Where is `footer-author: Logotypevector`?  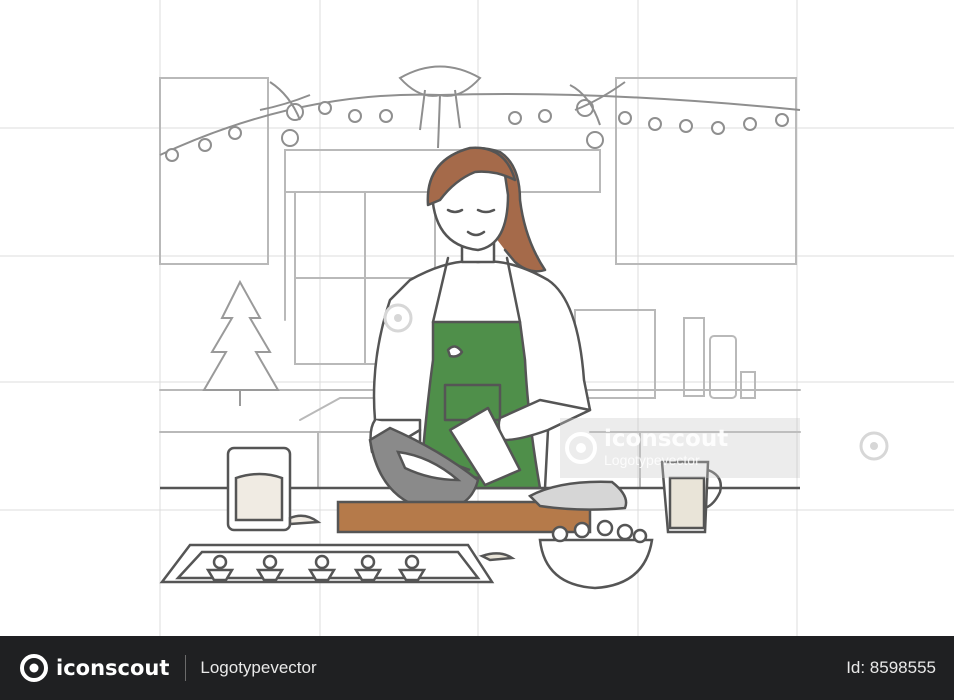
footer-author: Logotypevector is located at coordinates (258, 668).